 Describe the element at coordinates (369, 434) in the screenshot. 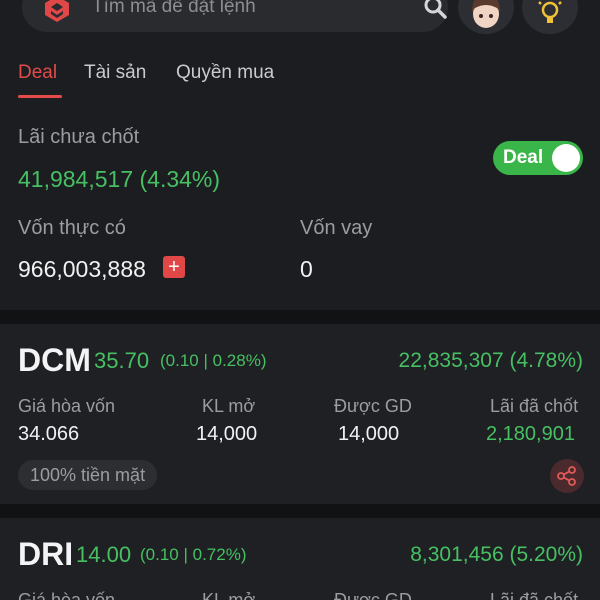

I see `tradable-value: 14,000` at that location.